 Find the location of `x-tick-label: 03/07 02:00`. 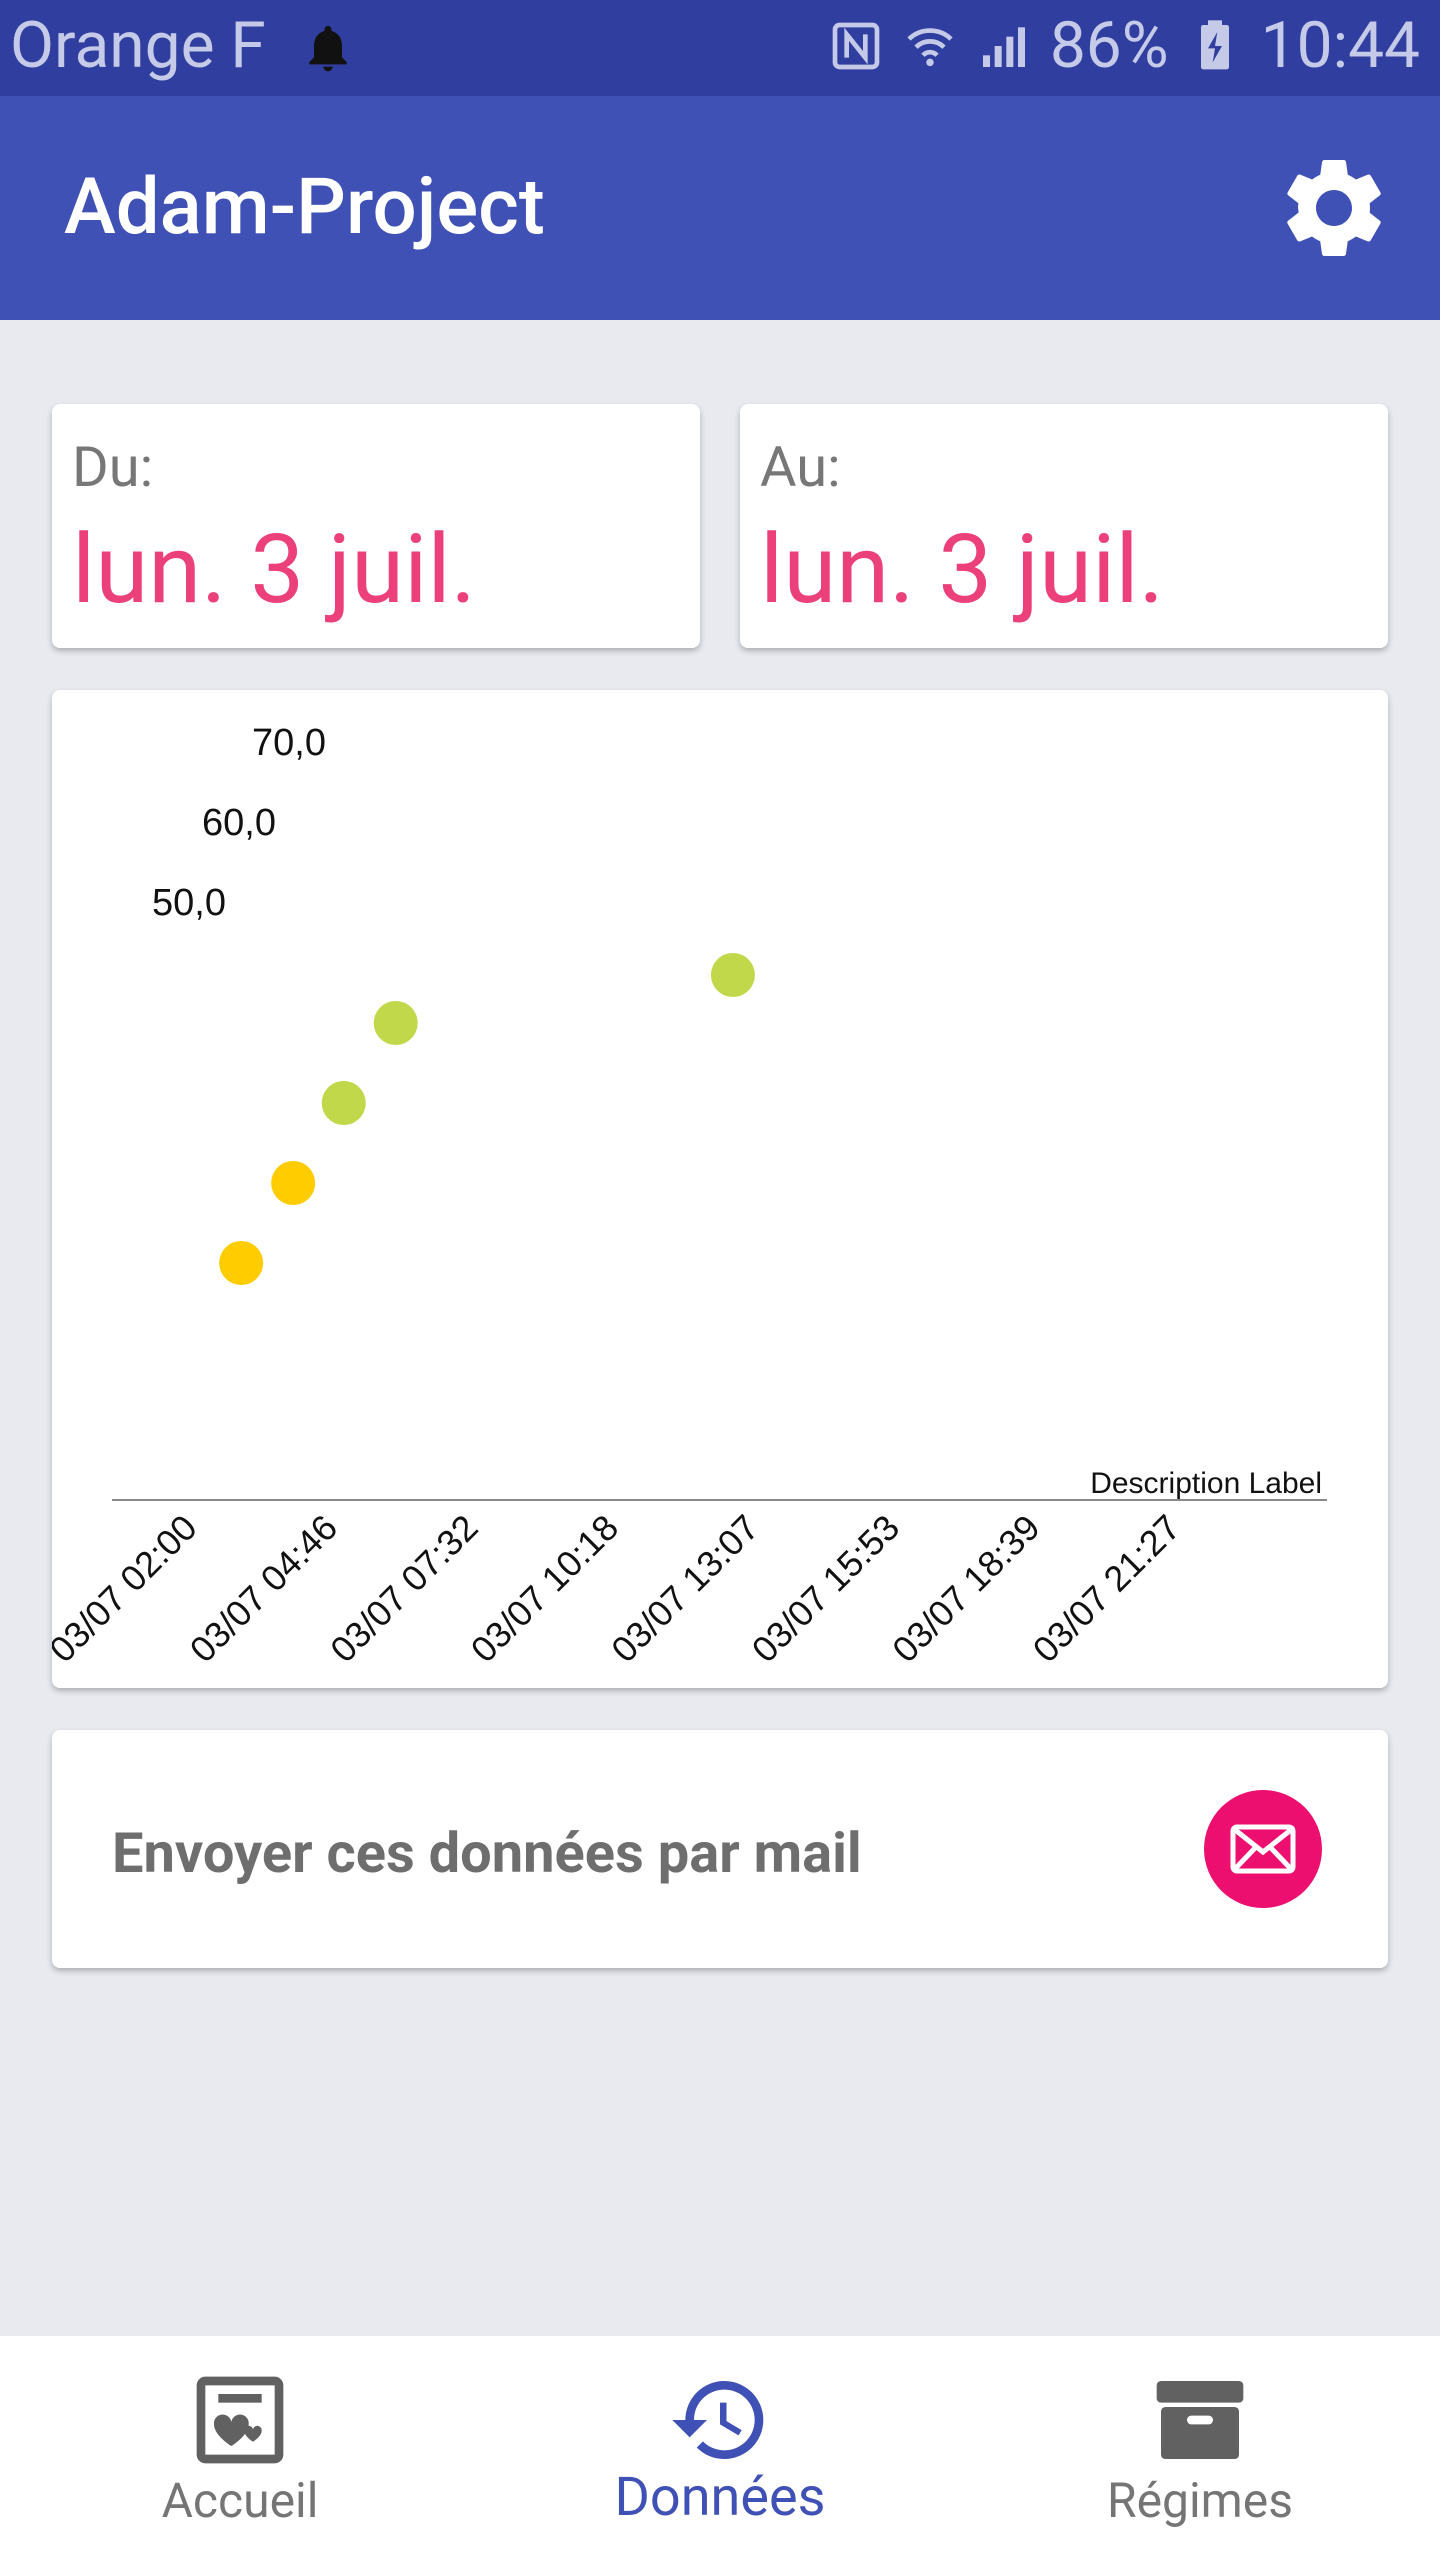

x-tick-label: 03/07 02:00 is located at coordinates (128, 1588).